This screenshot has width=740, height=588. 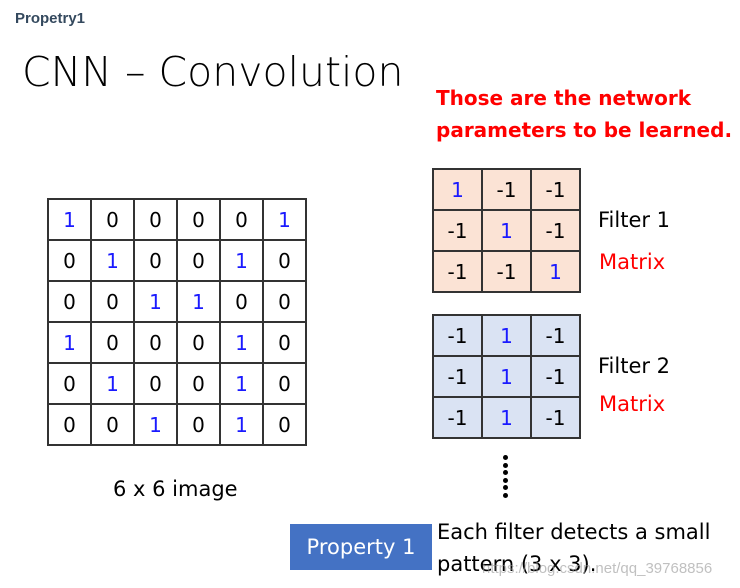 What do you see at coordinates (574, 532) in the screenshot?
I see `description-line: Each filter detects a small` at bounding box center [574, 532].